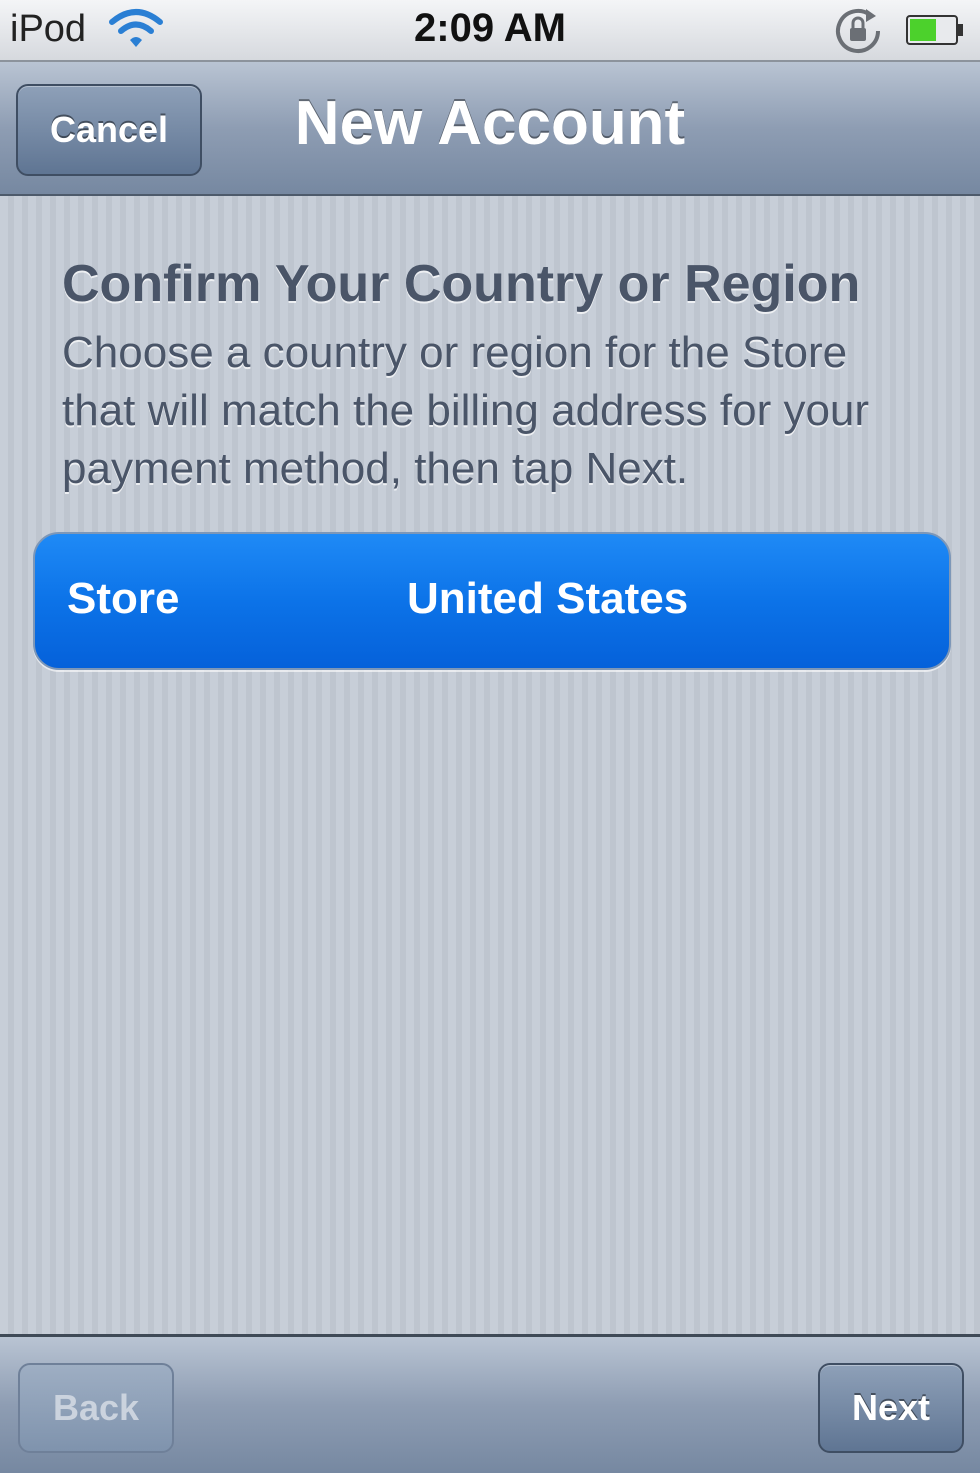 The width and height of the screenshot is (980, 1473). What do you see at coordinates (490, 31) in the screenshot?
I see `status-bar: iPod 2:09 AM` at bounding box center [490, 31].